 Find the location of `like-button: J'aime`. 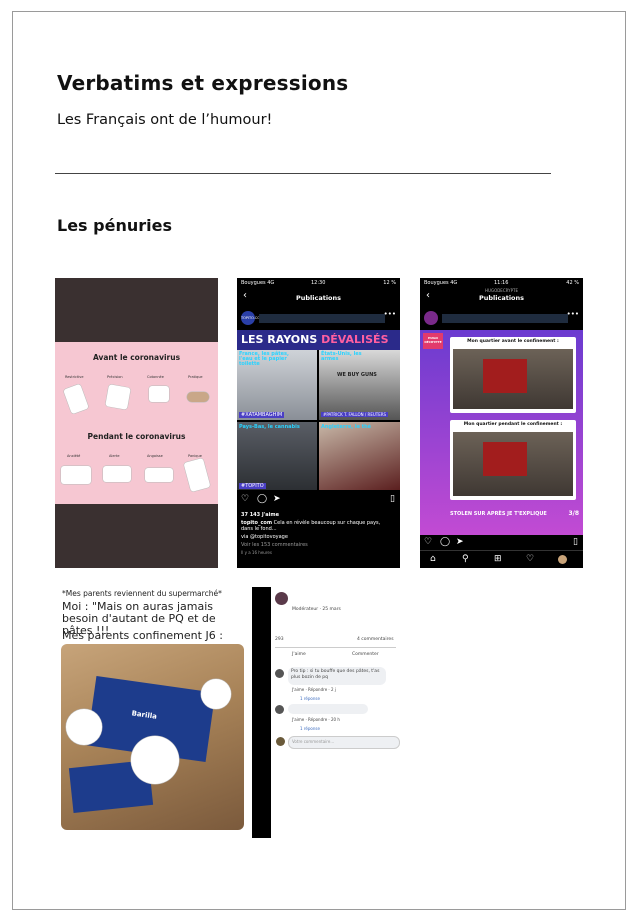

like-button: J'aime is located at coordinates (299, 654).